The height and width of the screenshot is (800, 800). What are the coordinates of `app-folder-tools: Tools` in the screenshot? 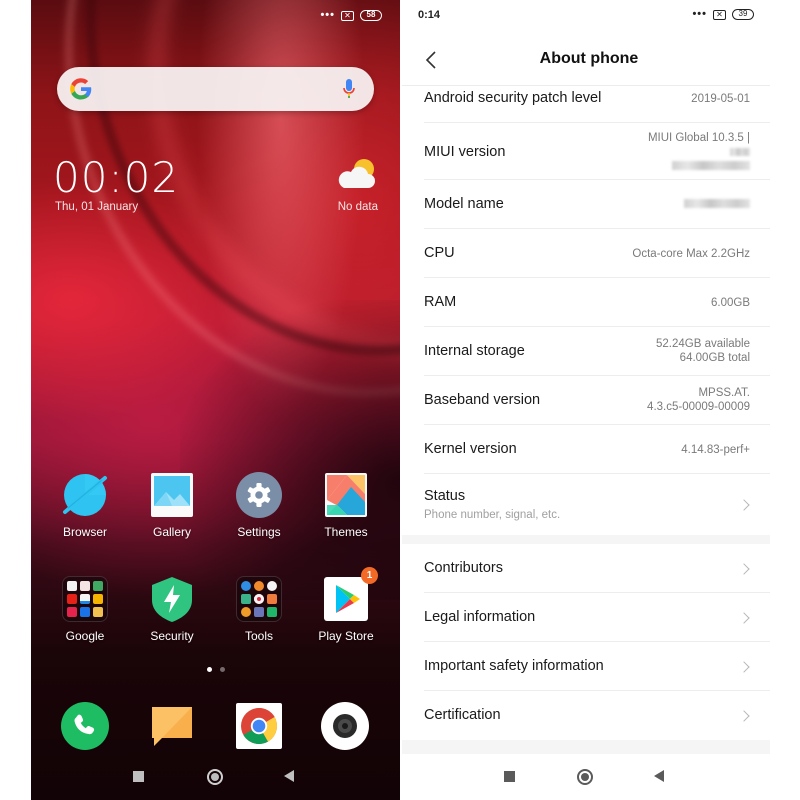 It's located at (259, 609).